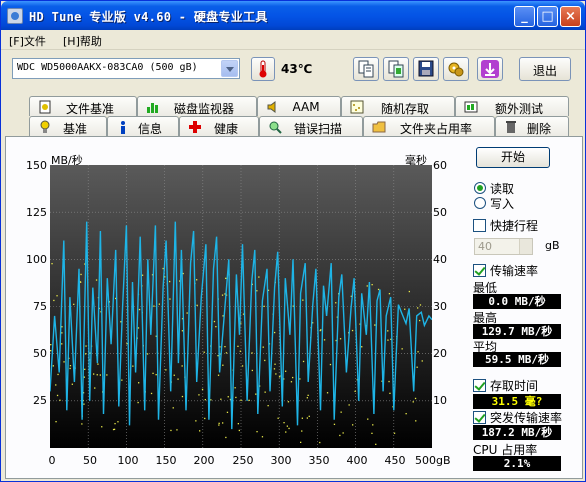 The width and height of the screenshot is (586, 482). I want to click on transfer-rate-checkbox, so click(479, 270).